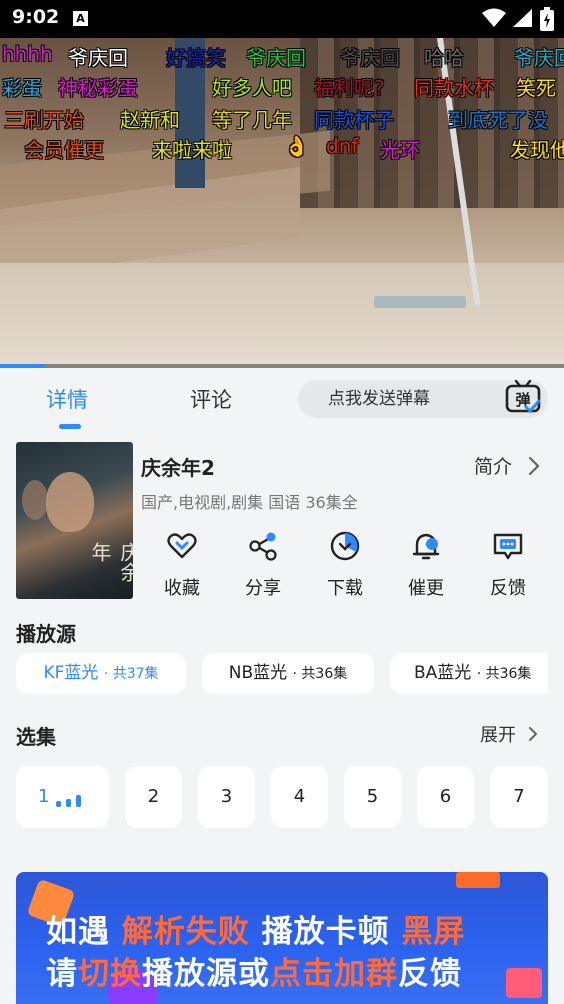 The image size is (564, 1004). I want to click on danmaku-toggle-glyph: 弹, so click(522, 400).